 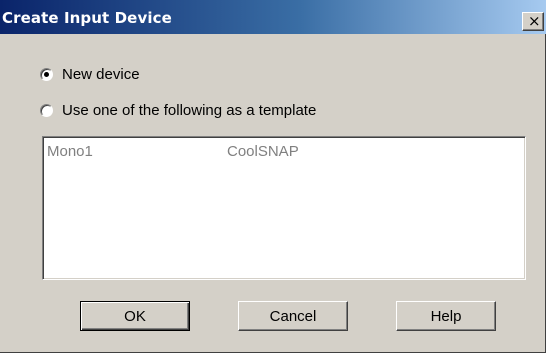 I want to click on close-button: ×, so click(x=533, y=21).